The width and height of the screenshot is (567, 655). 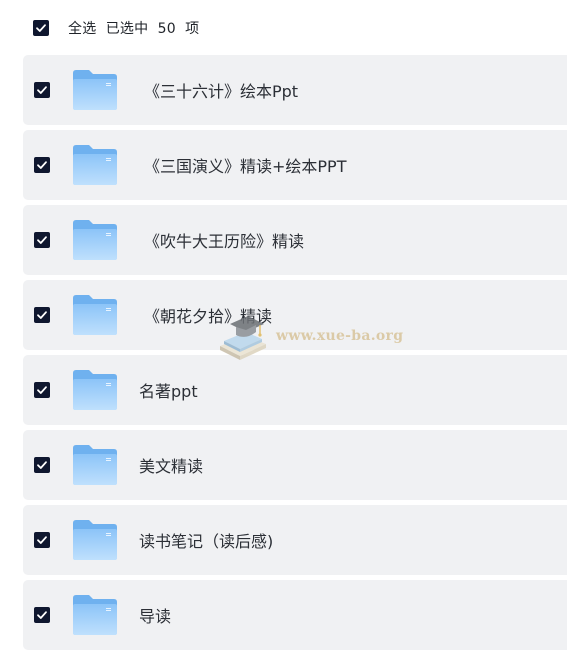 I want to click on select-all-checkbox, so click(x=41, y=28).